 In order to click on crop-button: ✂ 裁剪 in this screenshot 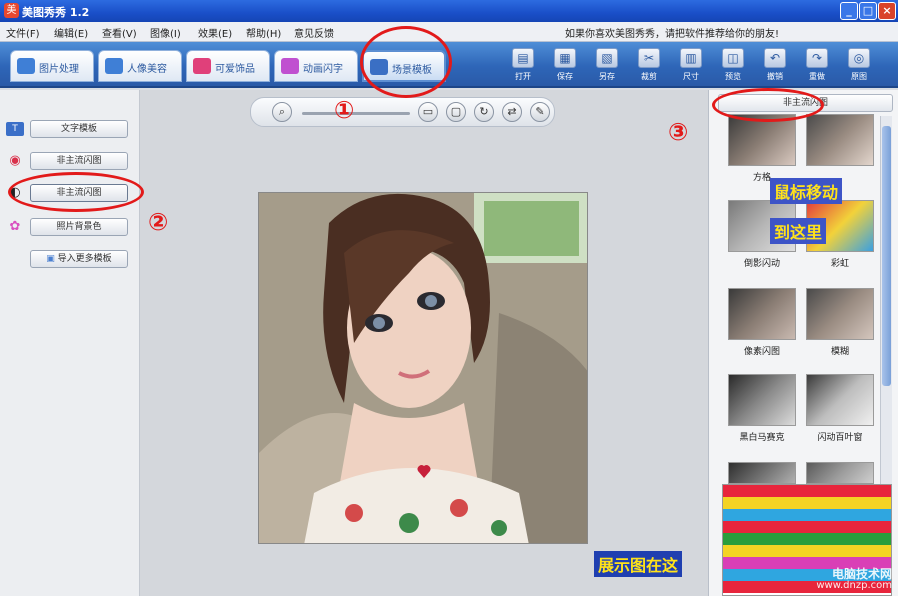, I will do `click(649, 65)`.